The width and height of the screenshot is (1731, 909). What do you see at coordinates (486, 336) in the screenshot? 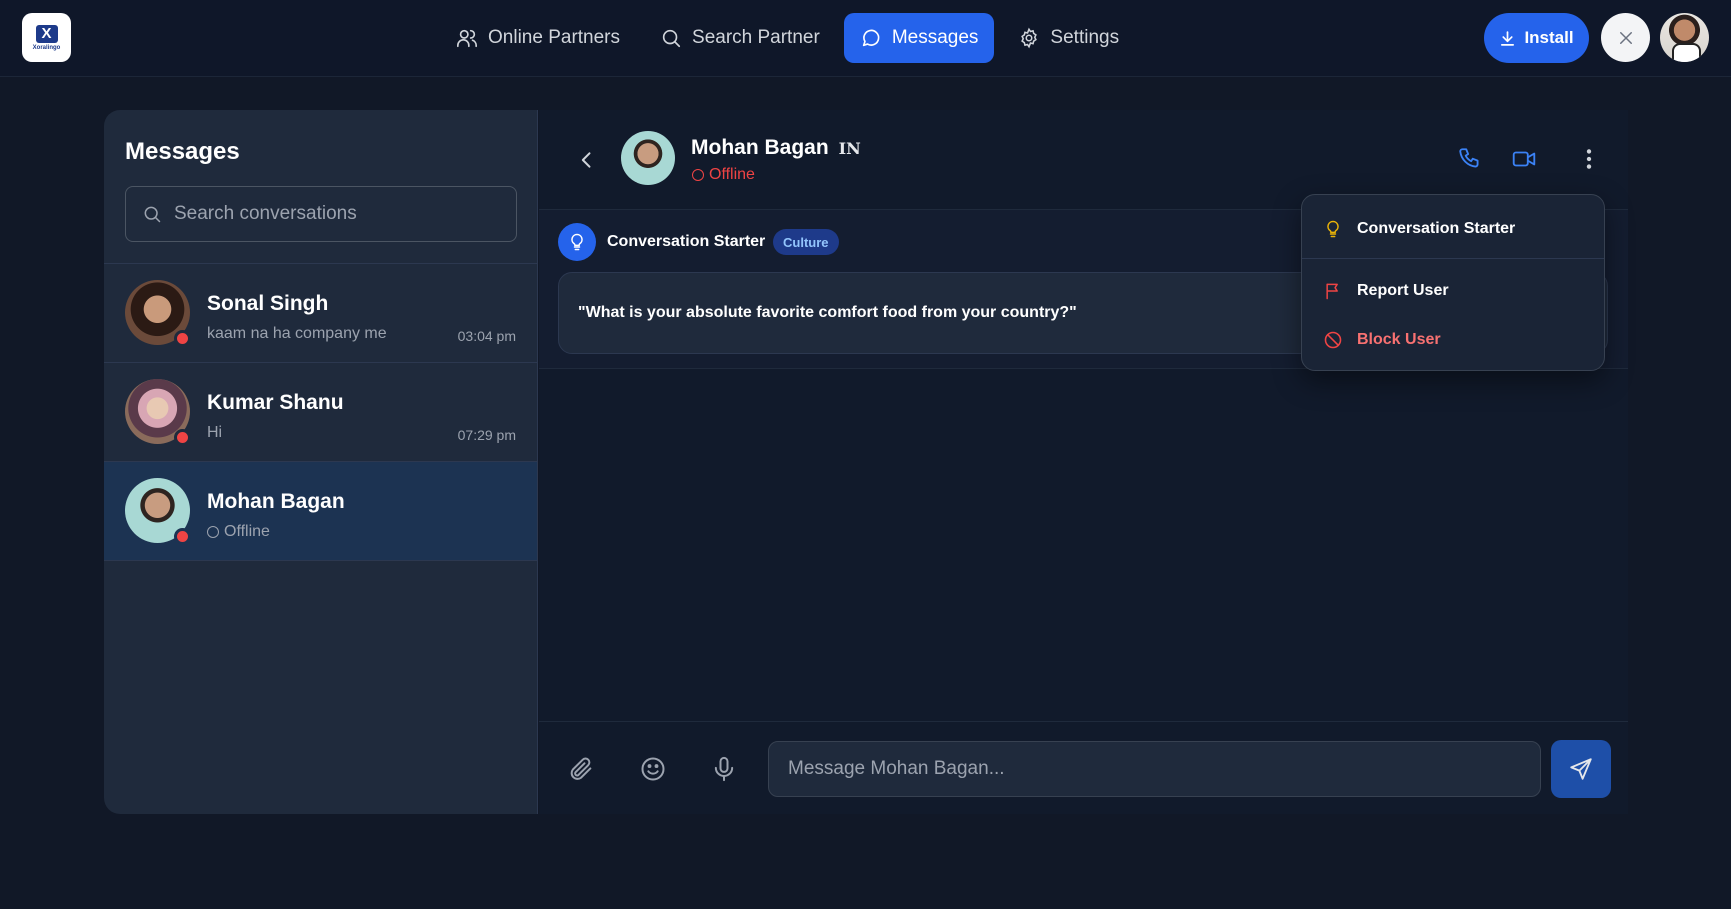
I see `conversation-time: 03:04 pm` at bounding box center [486, 336].